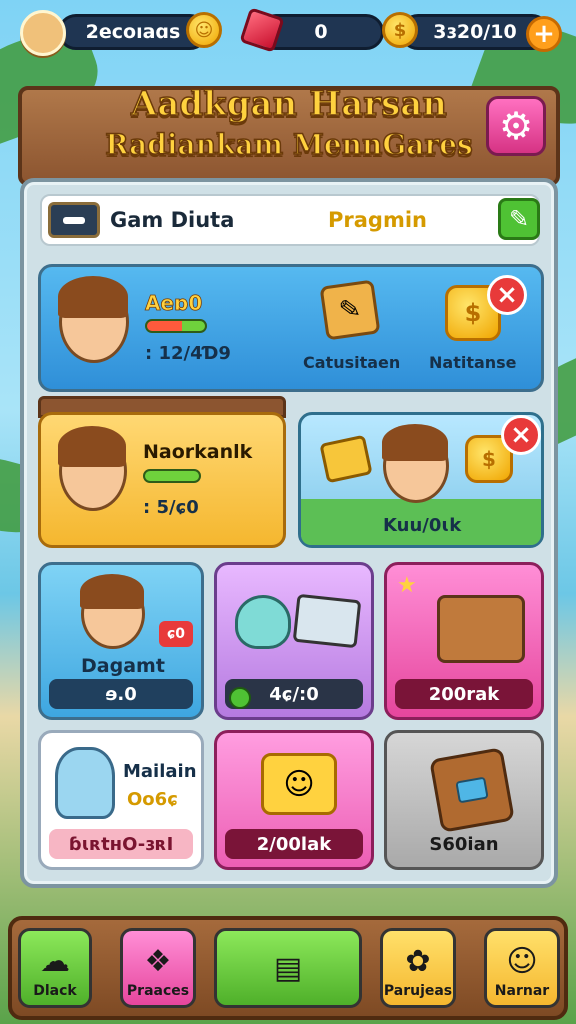 This screenshot has height=1024, width=576. Describe the element at coordinates (407, 585) in the screenshot. I see `star-icon: ★` at that location.